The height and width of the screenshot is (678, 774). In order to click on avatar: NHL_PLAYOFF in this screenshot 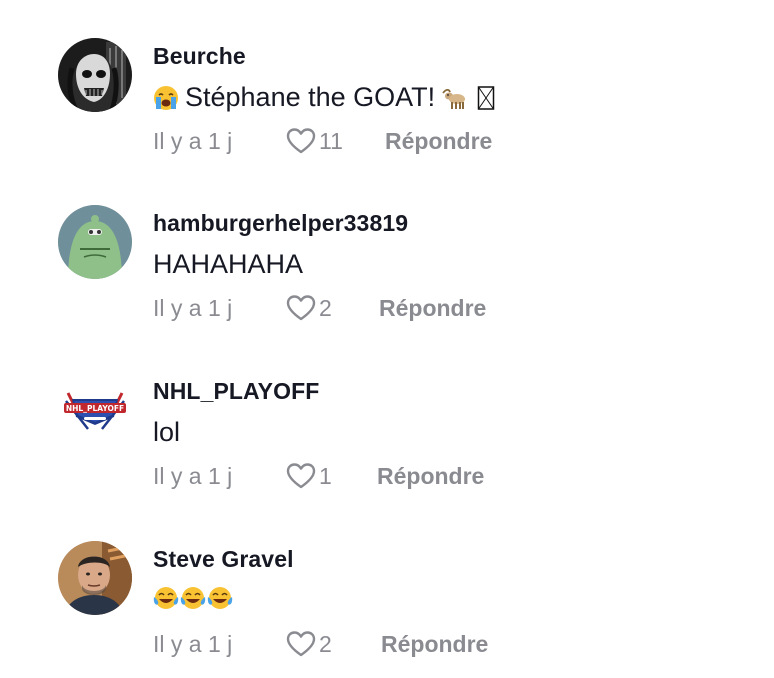, I will do `click(95, 410)`.